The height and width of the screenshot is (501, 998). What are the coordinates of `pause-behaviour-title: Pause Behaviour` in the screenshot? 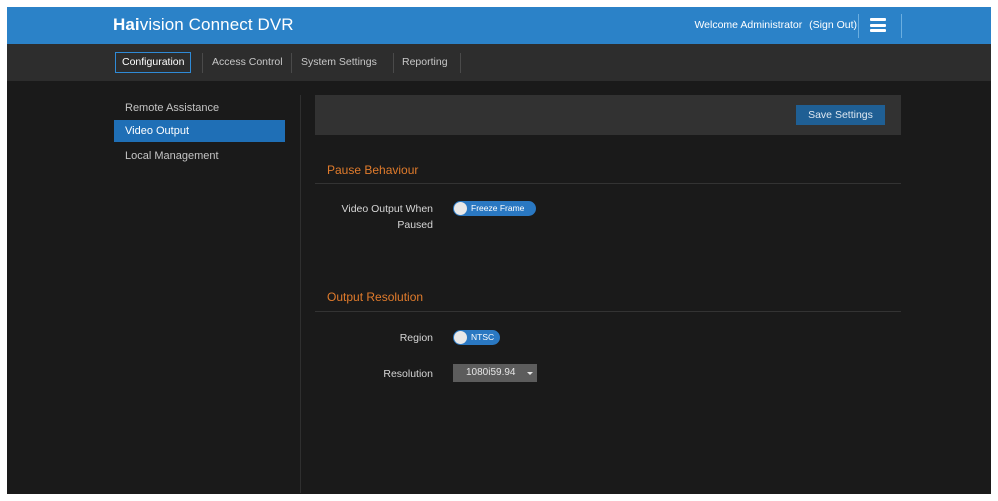 It's located at (373, 170).